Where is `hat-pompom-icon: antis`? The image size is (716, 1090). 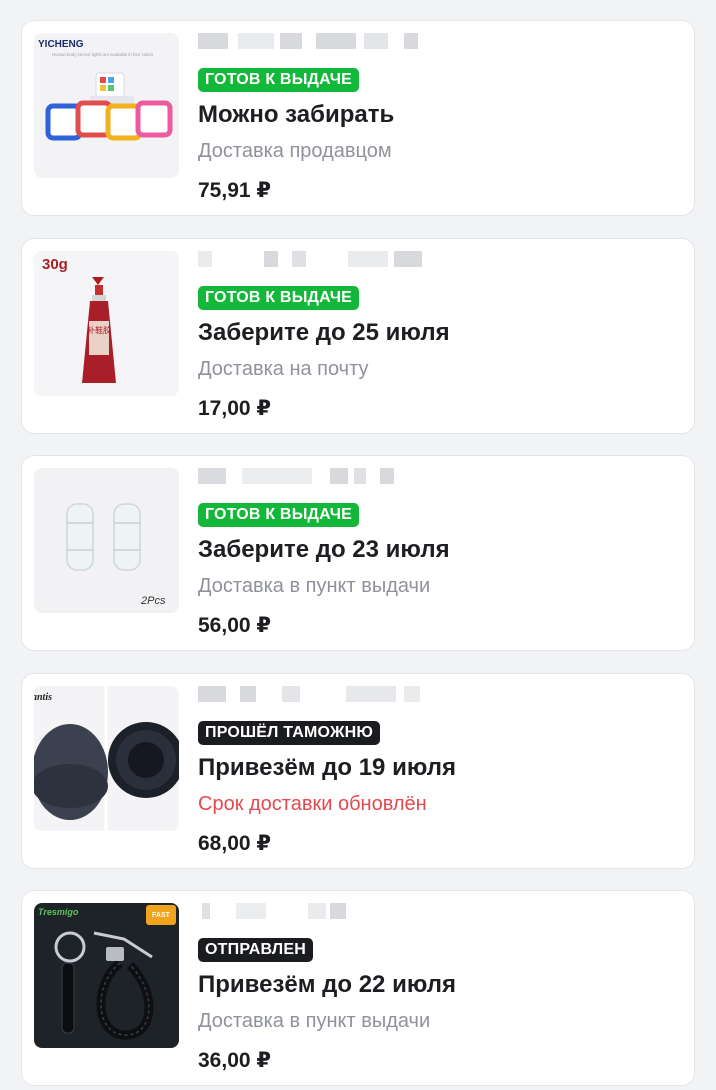 hat-pompom-icon: antis is located at coordinates (106, 758).